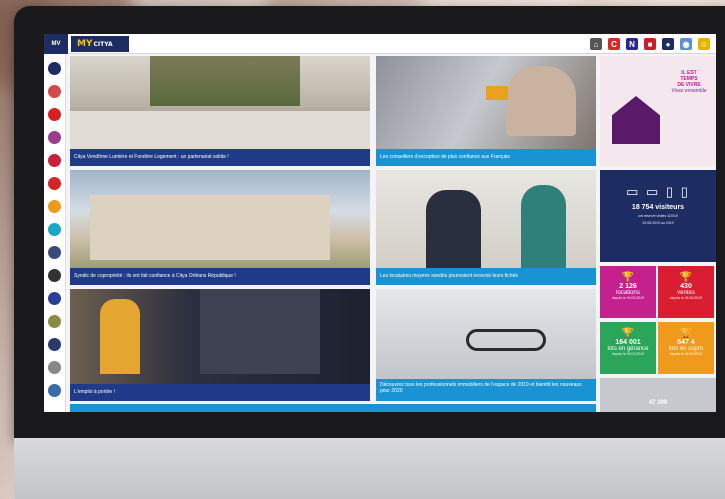 The height and width of the screenshot is (499, 725). I want to click on star-icon, so click(54, 206).